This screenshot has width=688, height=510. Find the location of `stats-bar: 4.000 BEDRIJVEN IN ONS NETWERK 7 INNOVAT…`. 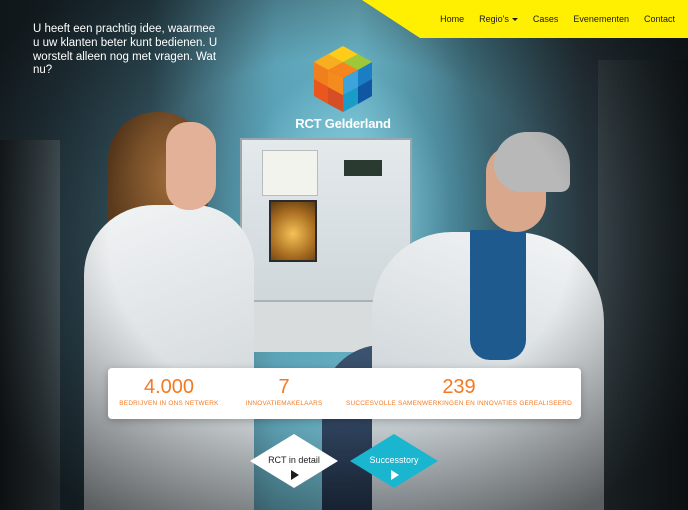

stats-bar: 4.000 BEDRIJVEN IN ONS NETWERK 7 INNOVAT… is located at coordinates (344, 393).